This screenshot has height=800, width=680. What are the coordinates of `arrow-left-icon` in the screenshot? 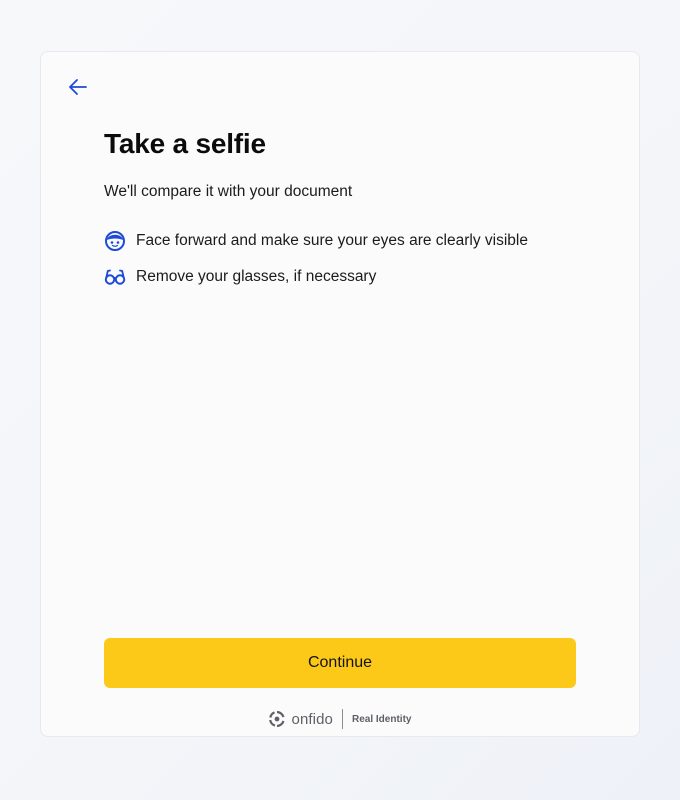 It's located at (78, 87).